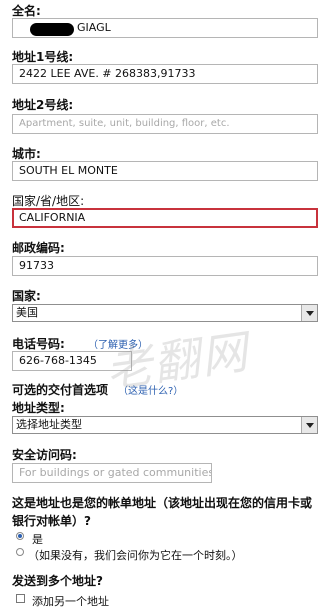  I want to click on multi-ship-label: 发送到多个地址?, so click(57, 581).